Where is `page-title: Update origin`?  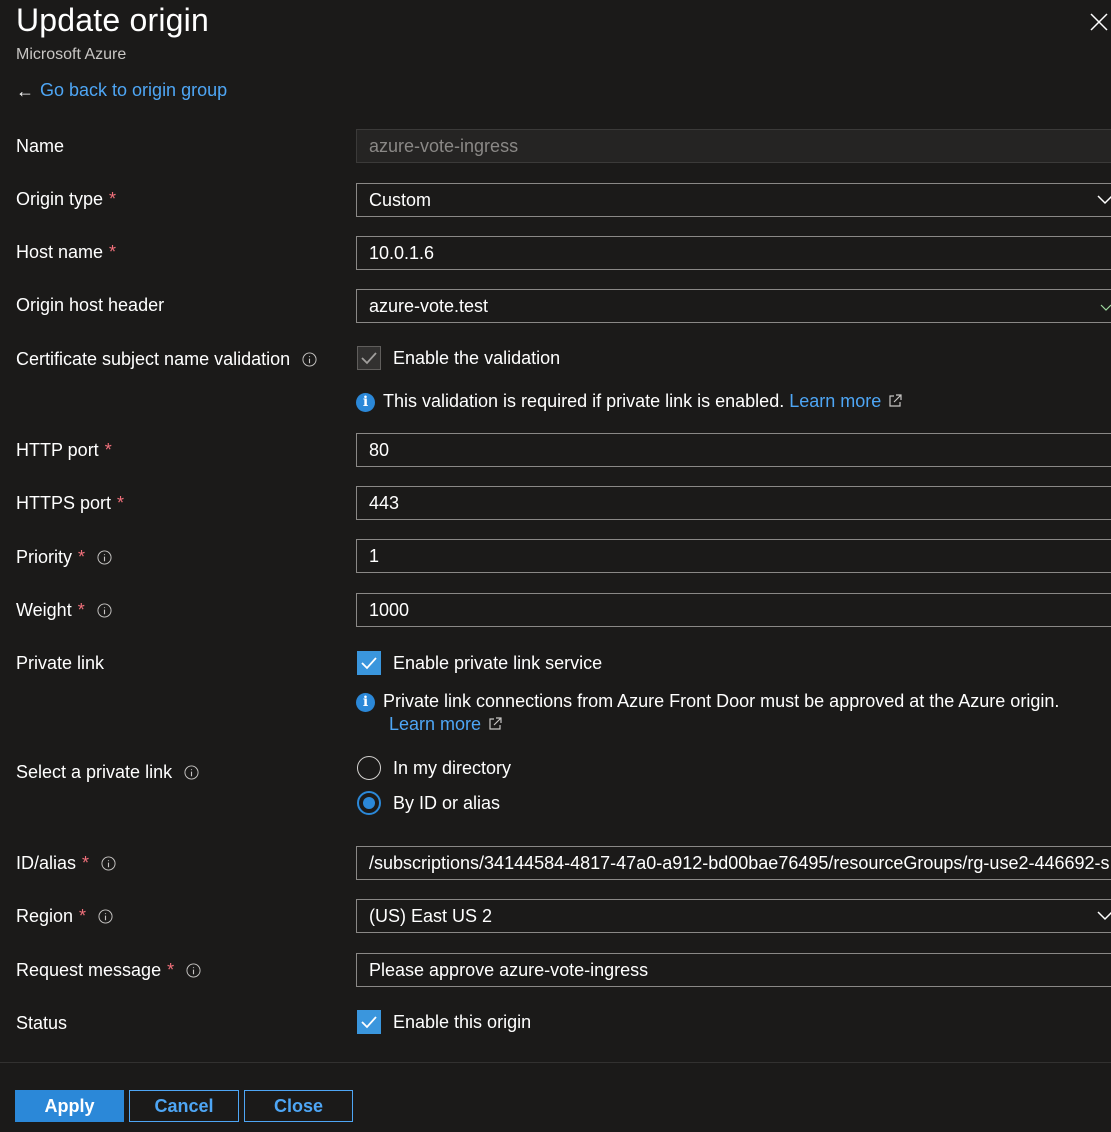
page-title: Update origin is located at coordinates (112, 20).